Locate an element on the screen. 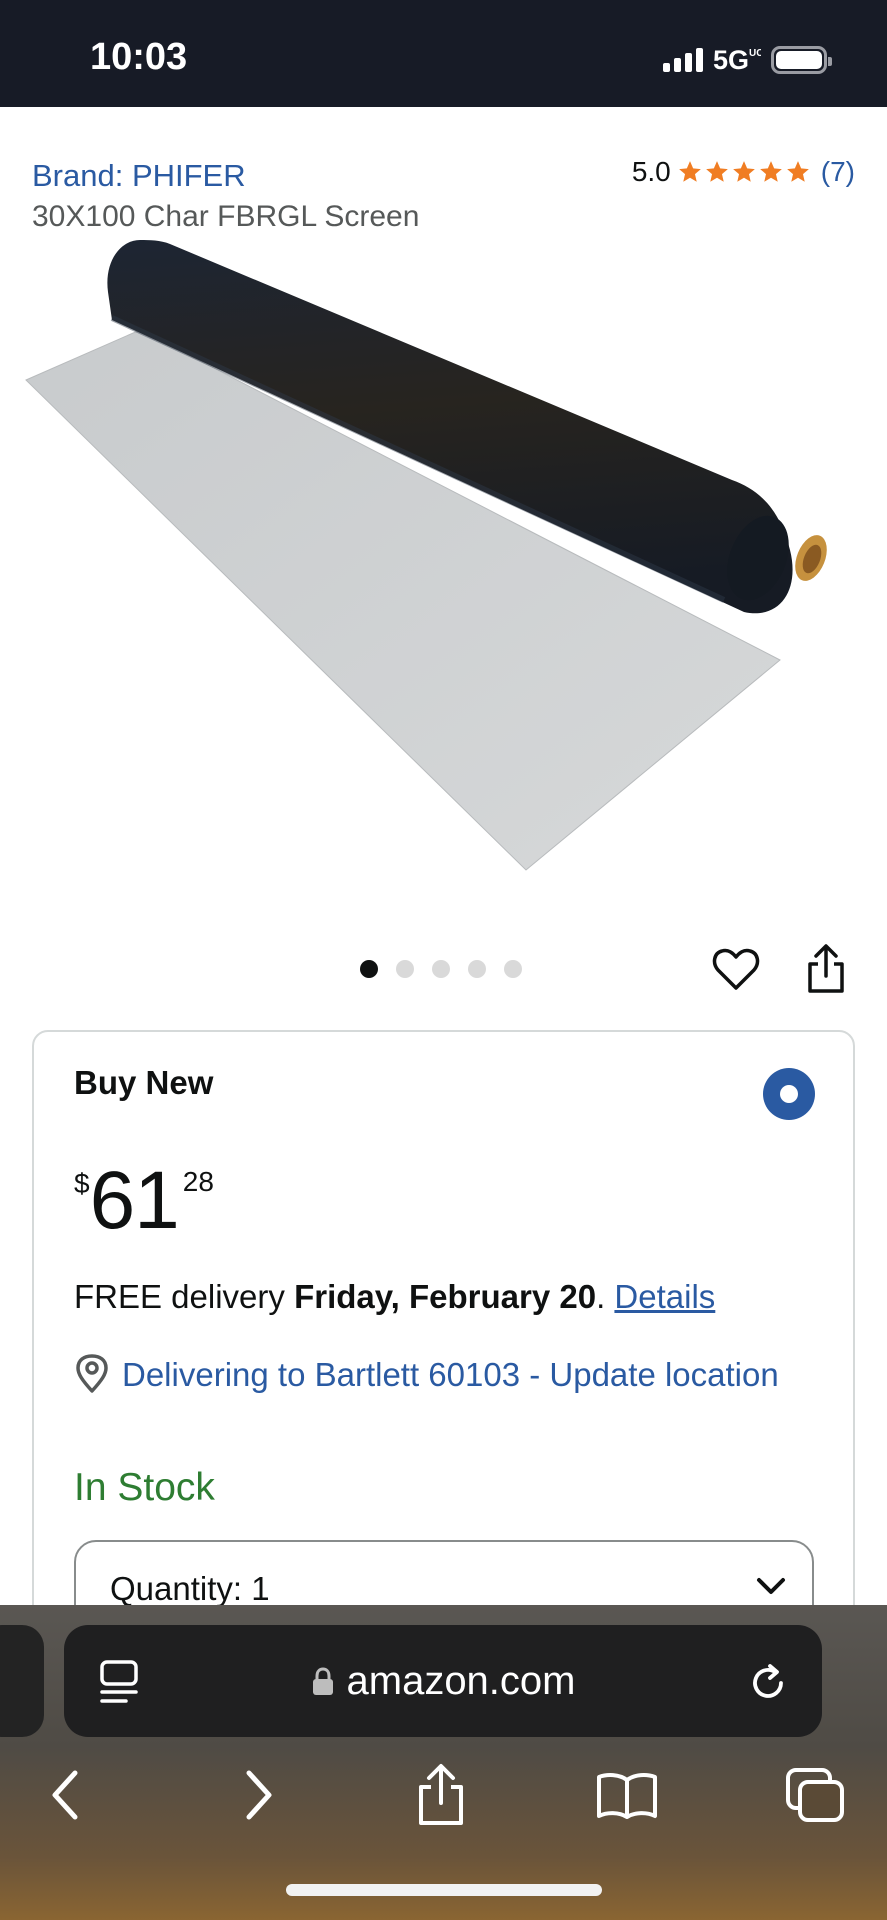 The height and width of the screenshot is (1920, 887). status-time: 10:03 is located at coordinates (139, 57).